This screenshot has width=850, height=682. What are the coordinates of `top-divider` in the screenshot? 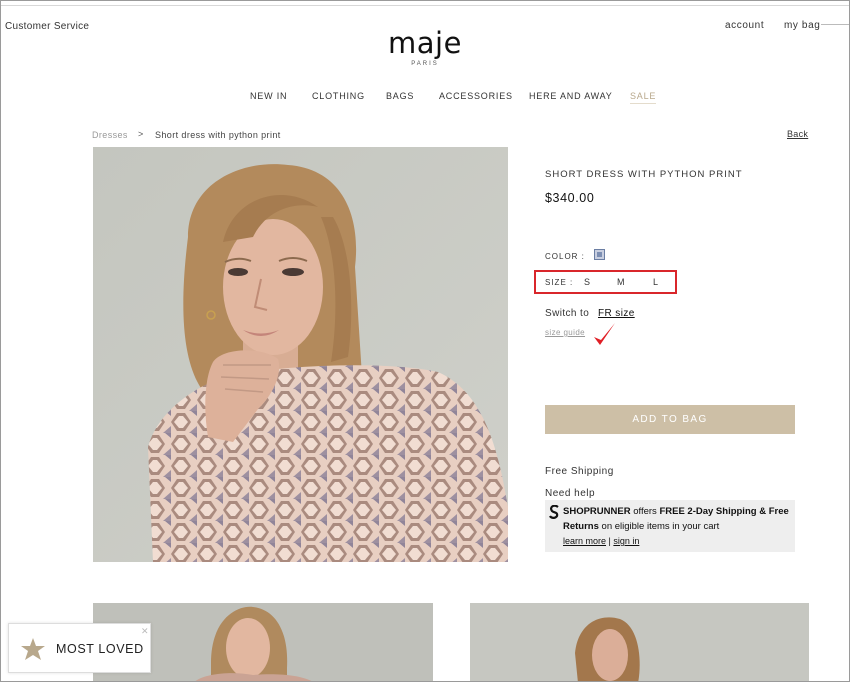 It's located at (425, 5).